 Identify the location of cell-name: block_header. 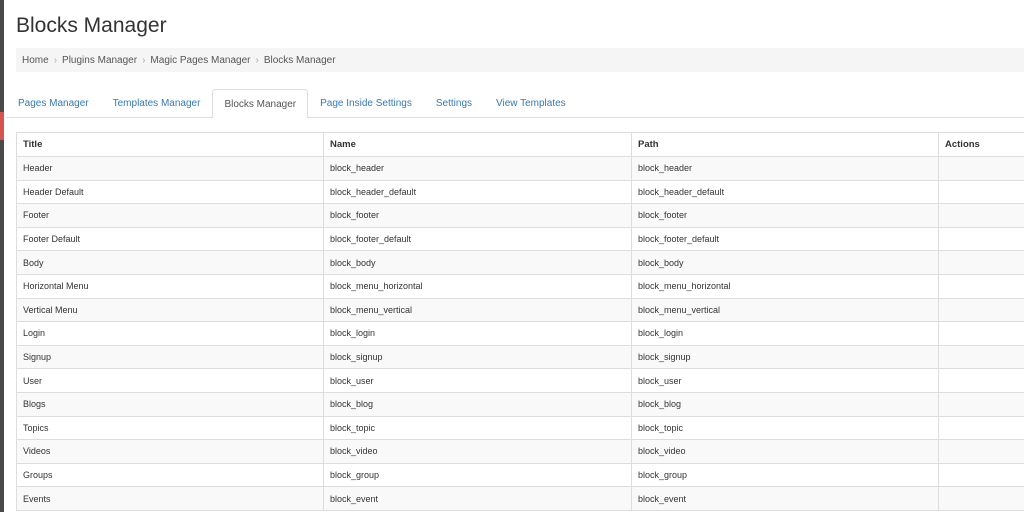
(477, 168).